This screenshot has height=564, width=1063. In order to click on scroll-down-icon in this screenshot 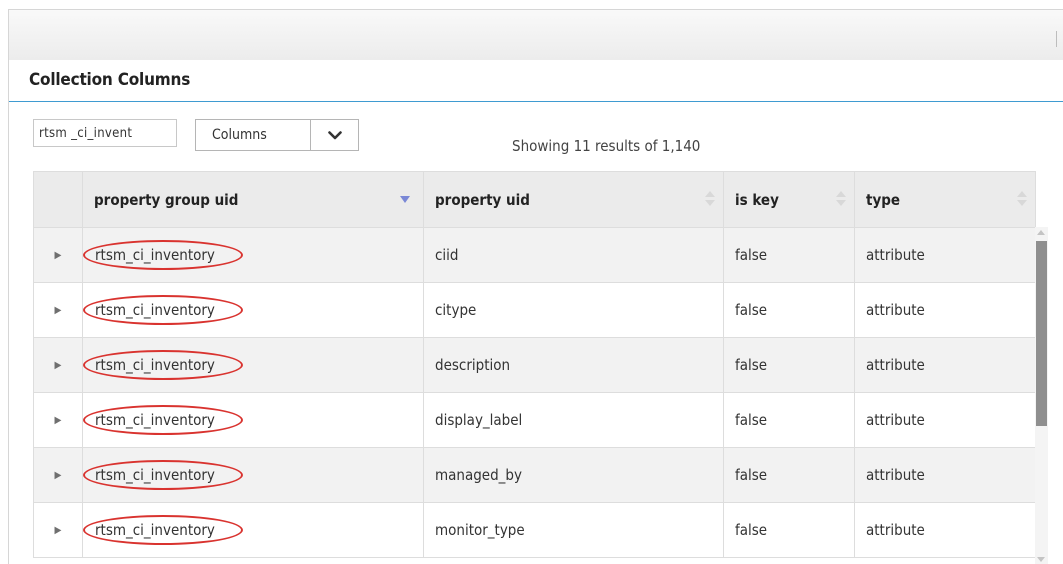, I will do `click(1041, 559)`.